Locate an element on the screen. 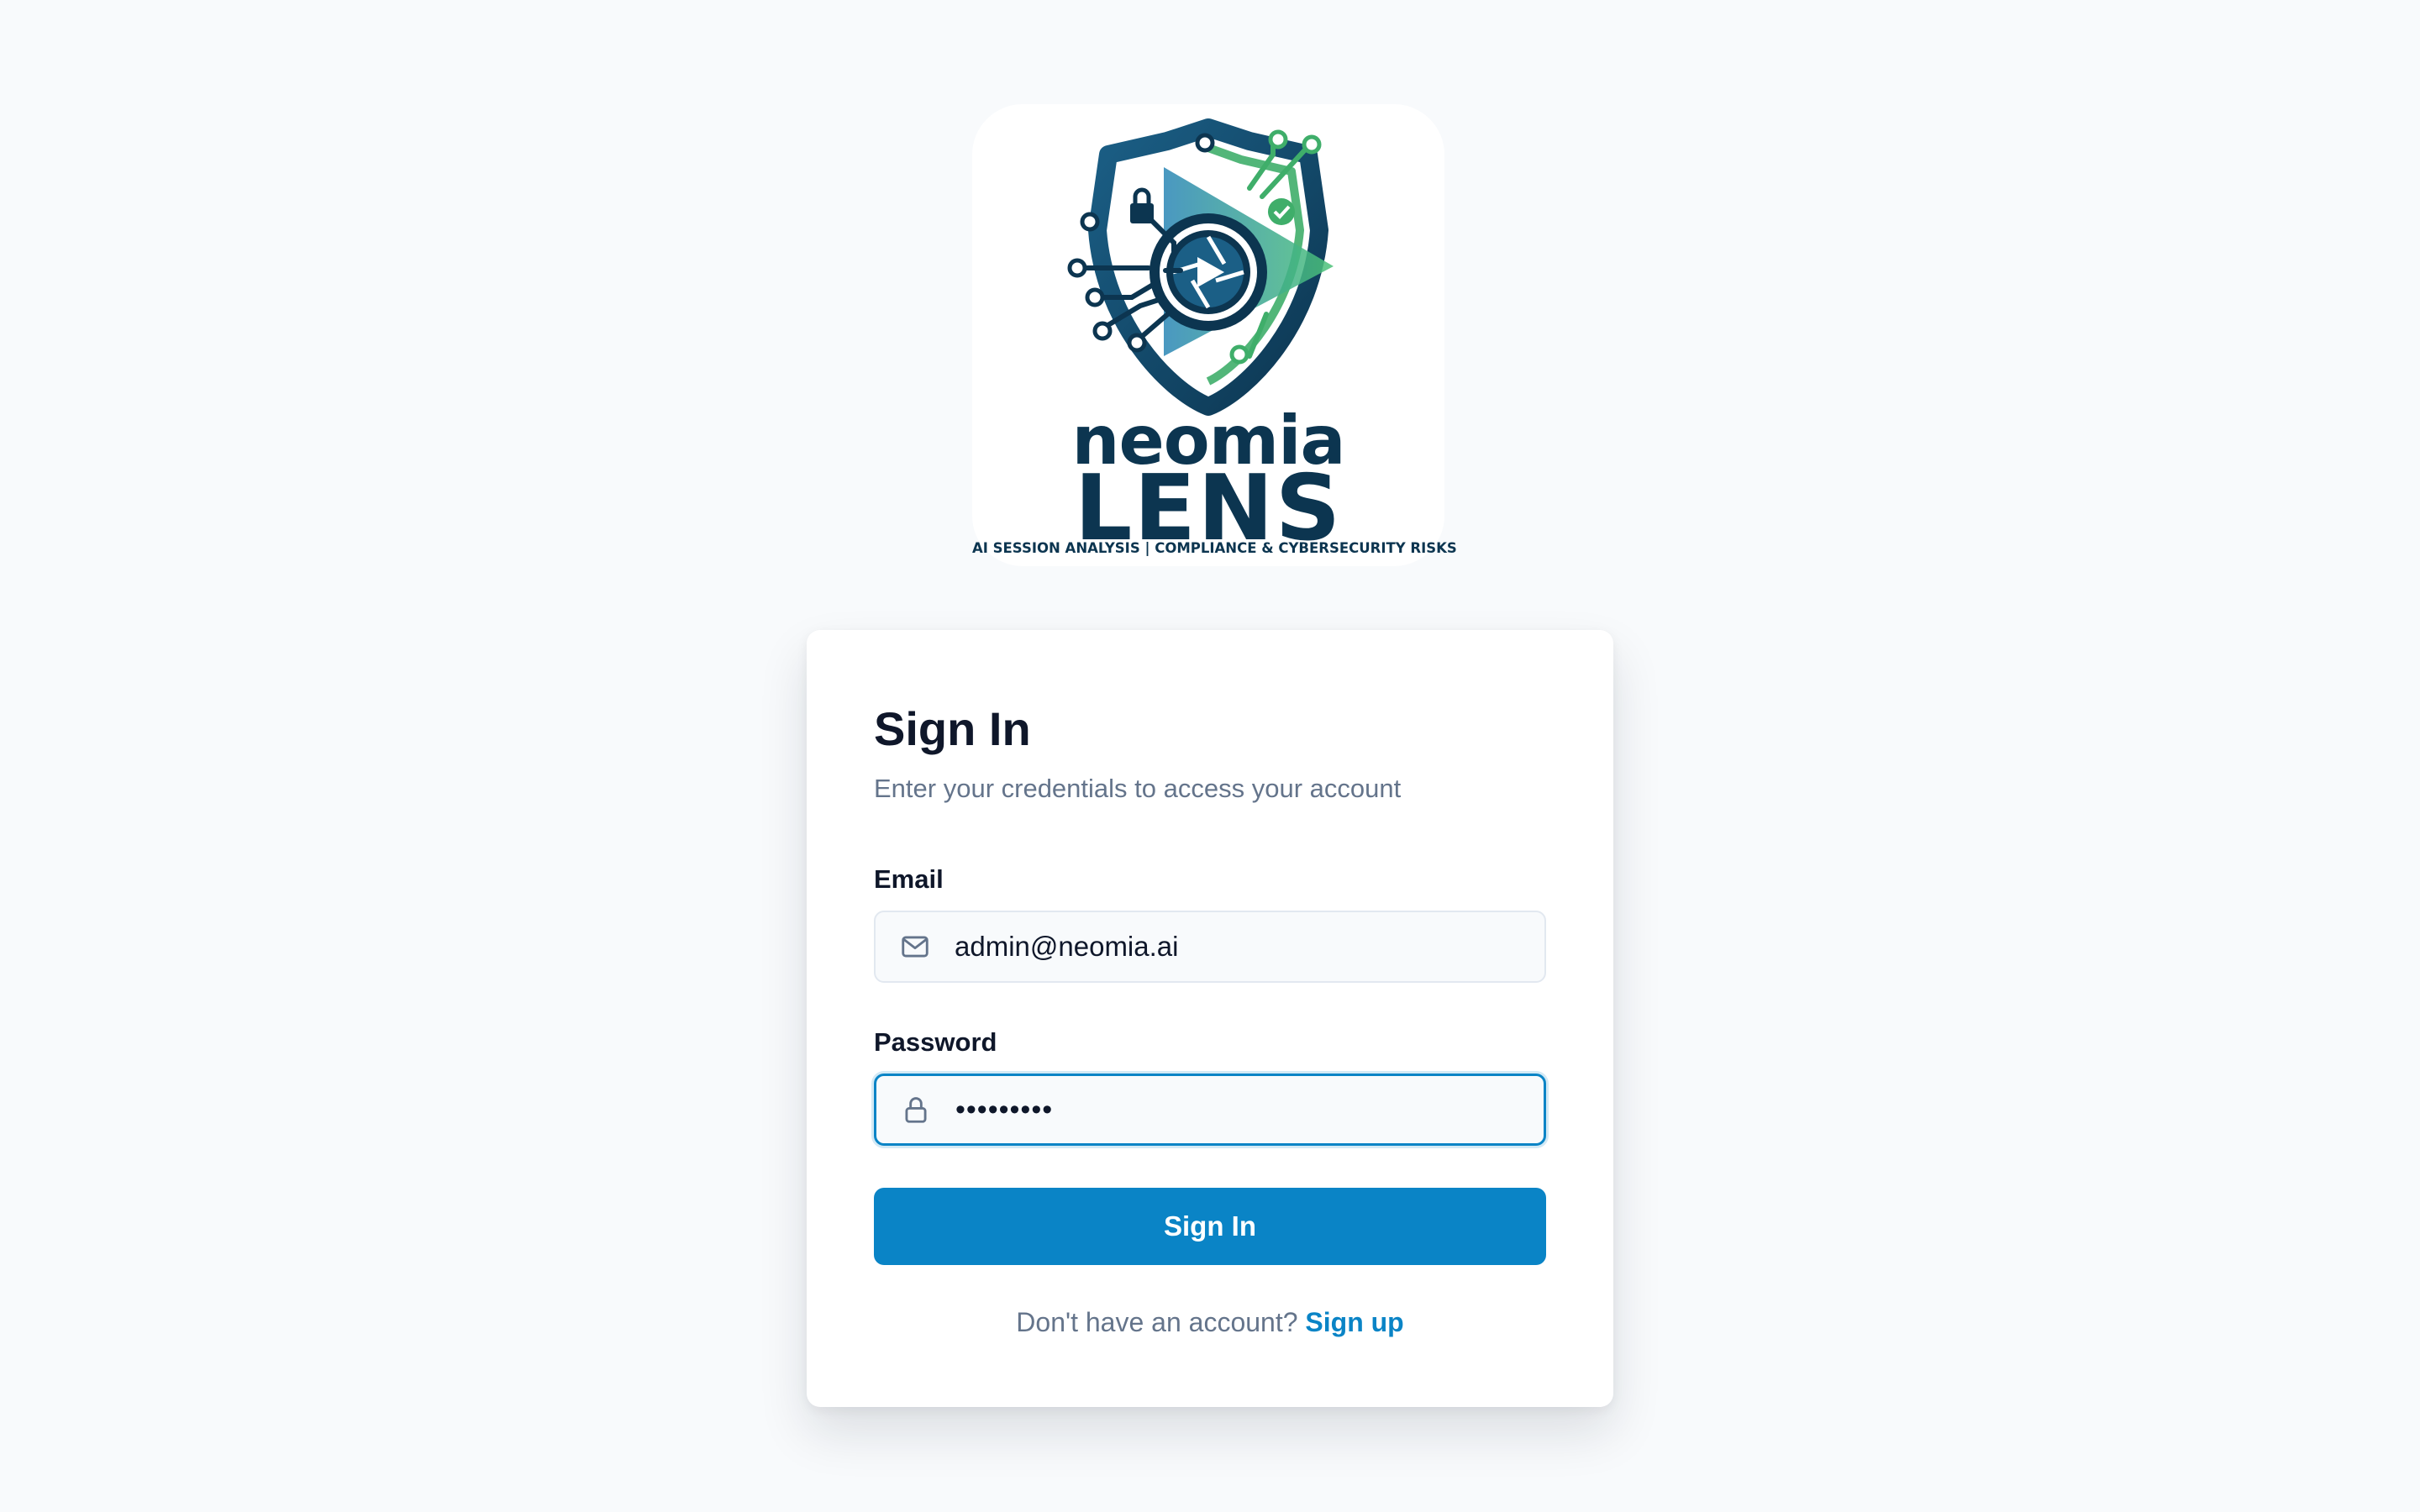  email-value: admin@neomia.ai is located at coordinates (1067, 946).